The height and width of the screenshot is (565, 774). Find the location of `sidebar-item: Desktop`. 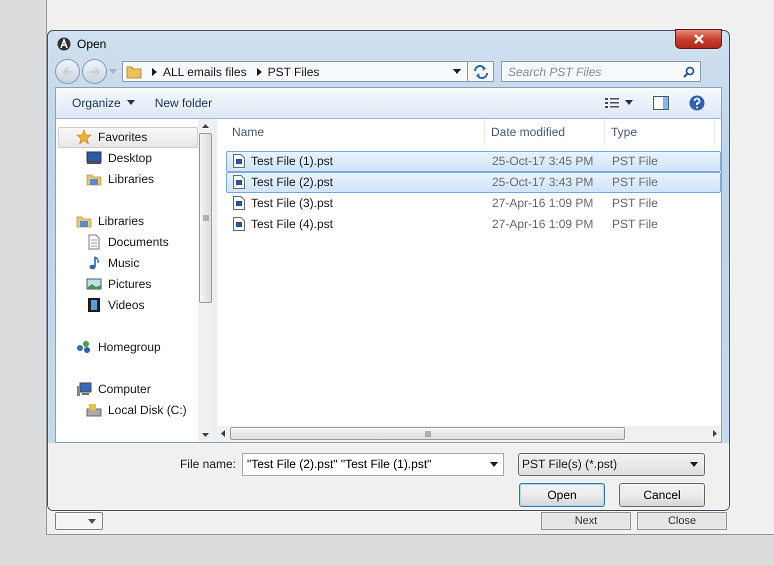

sidebar-item: Desktop is located at coordinates (128, 158).